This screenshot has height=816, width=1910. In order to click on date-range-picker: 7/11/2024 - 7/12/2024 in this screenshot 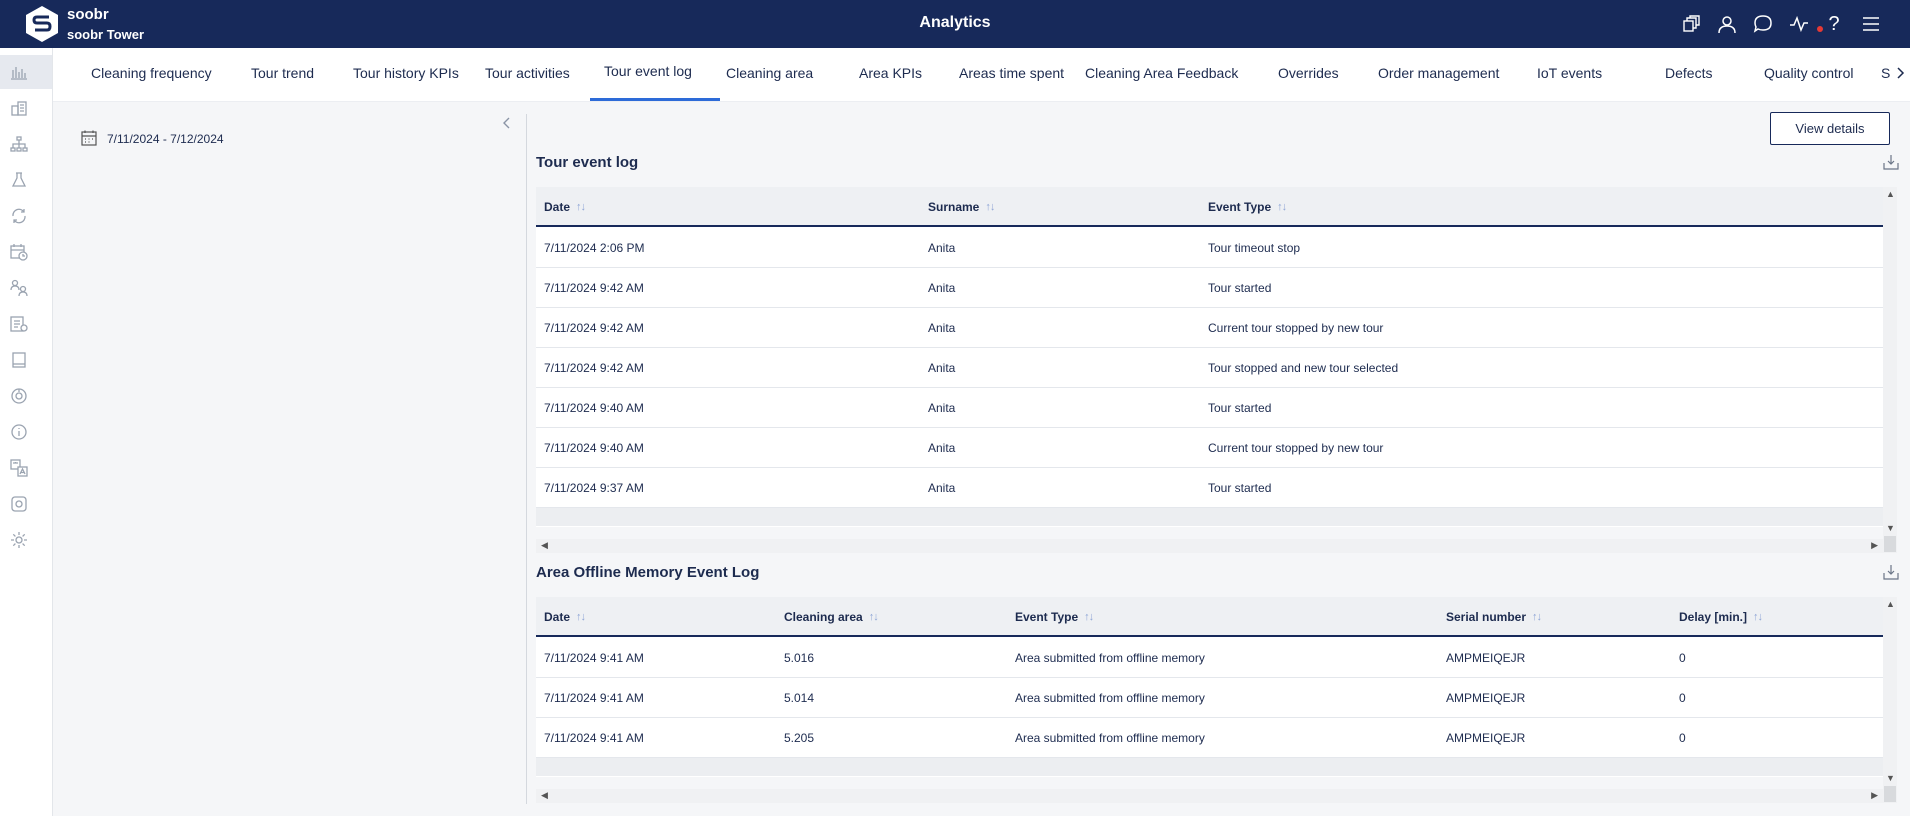, I will do `click(165, 139)`.